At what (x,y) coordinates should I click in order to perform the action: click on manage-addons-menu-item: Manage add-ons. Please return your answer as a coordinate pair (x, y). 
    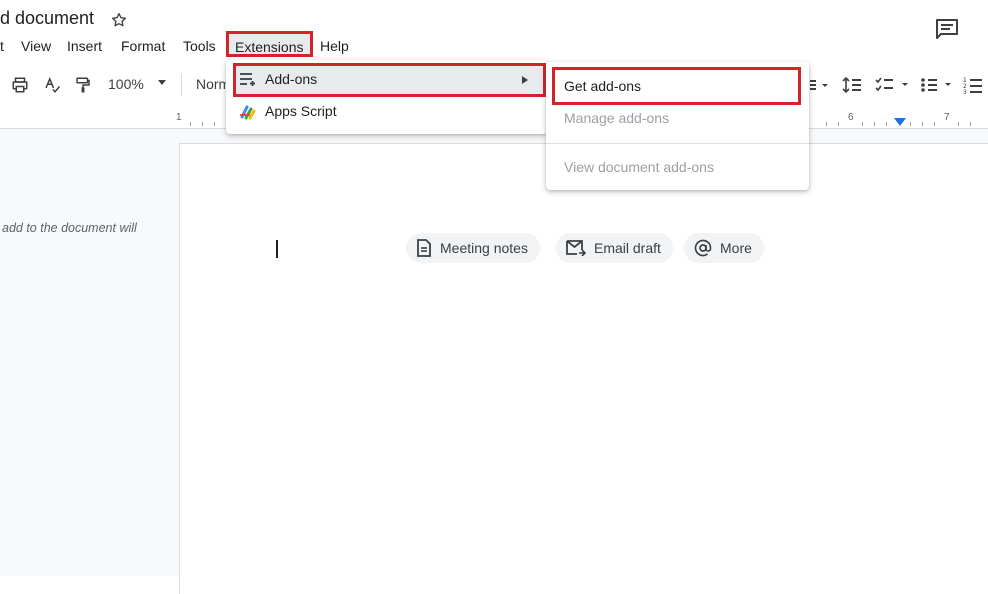
    Looking at the image, I should click on (617, 118).